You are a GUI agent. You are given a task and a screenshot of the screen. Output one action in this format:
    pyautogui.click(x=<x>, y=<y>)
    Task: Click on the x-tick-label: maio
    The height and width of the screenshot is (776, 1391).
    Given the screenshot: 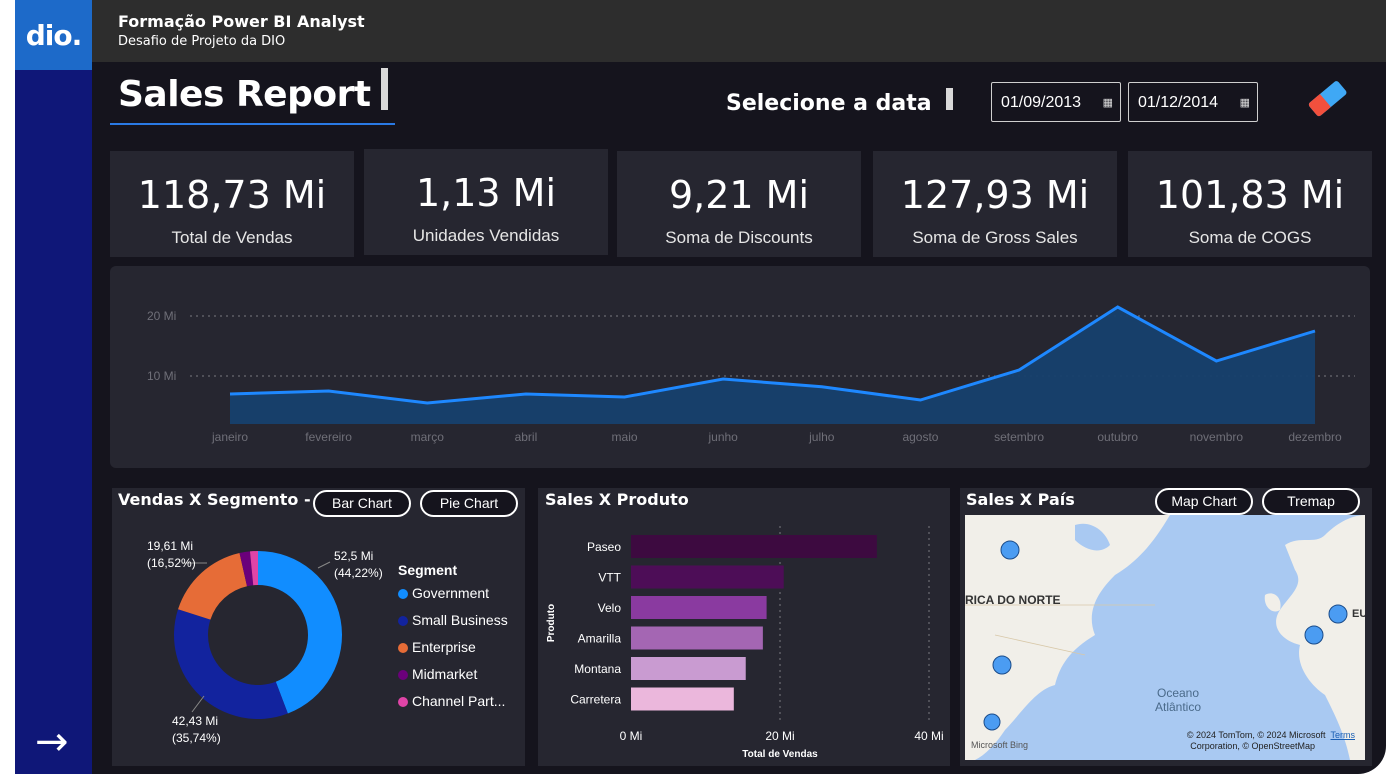 What is the action you would take?
    pyautogui.click(x=625, y=437)
    